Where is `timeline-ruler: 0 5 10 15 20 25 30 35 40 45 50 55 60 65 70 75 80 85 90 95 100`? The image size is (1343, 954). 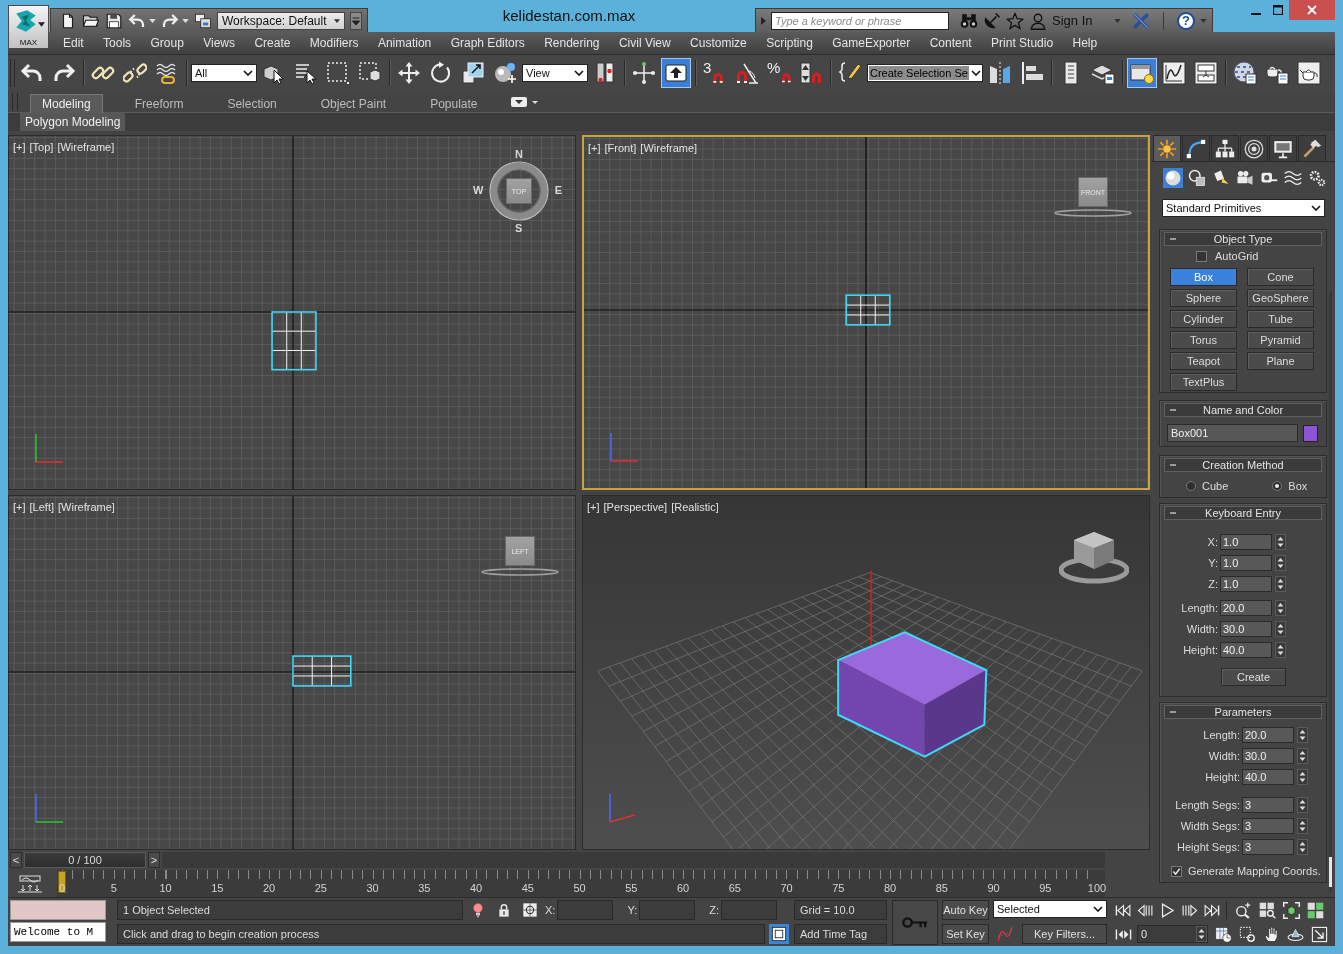 timeline-ruler: 0 5 10 15 20 25 30 35 40 45 50 55 60 65 70 75 80 85 90 95 100 is located at coordinates (581, 883).